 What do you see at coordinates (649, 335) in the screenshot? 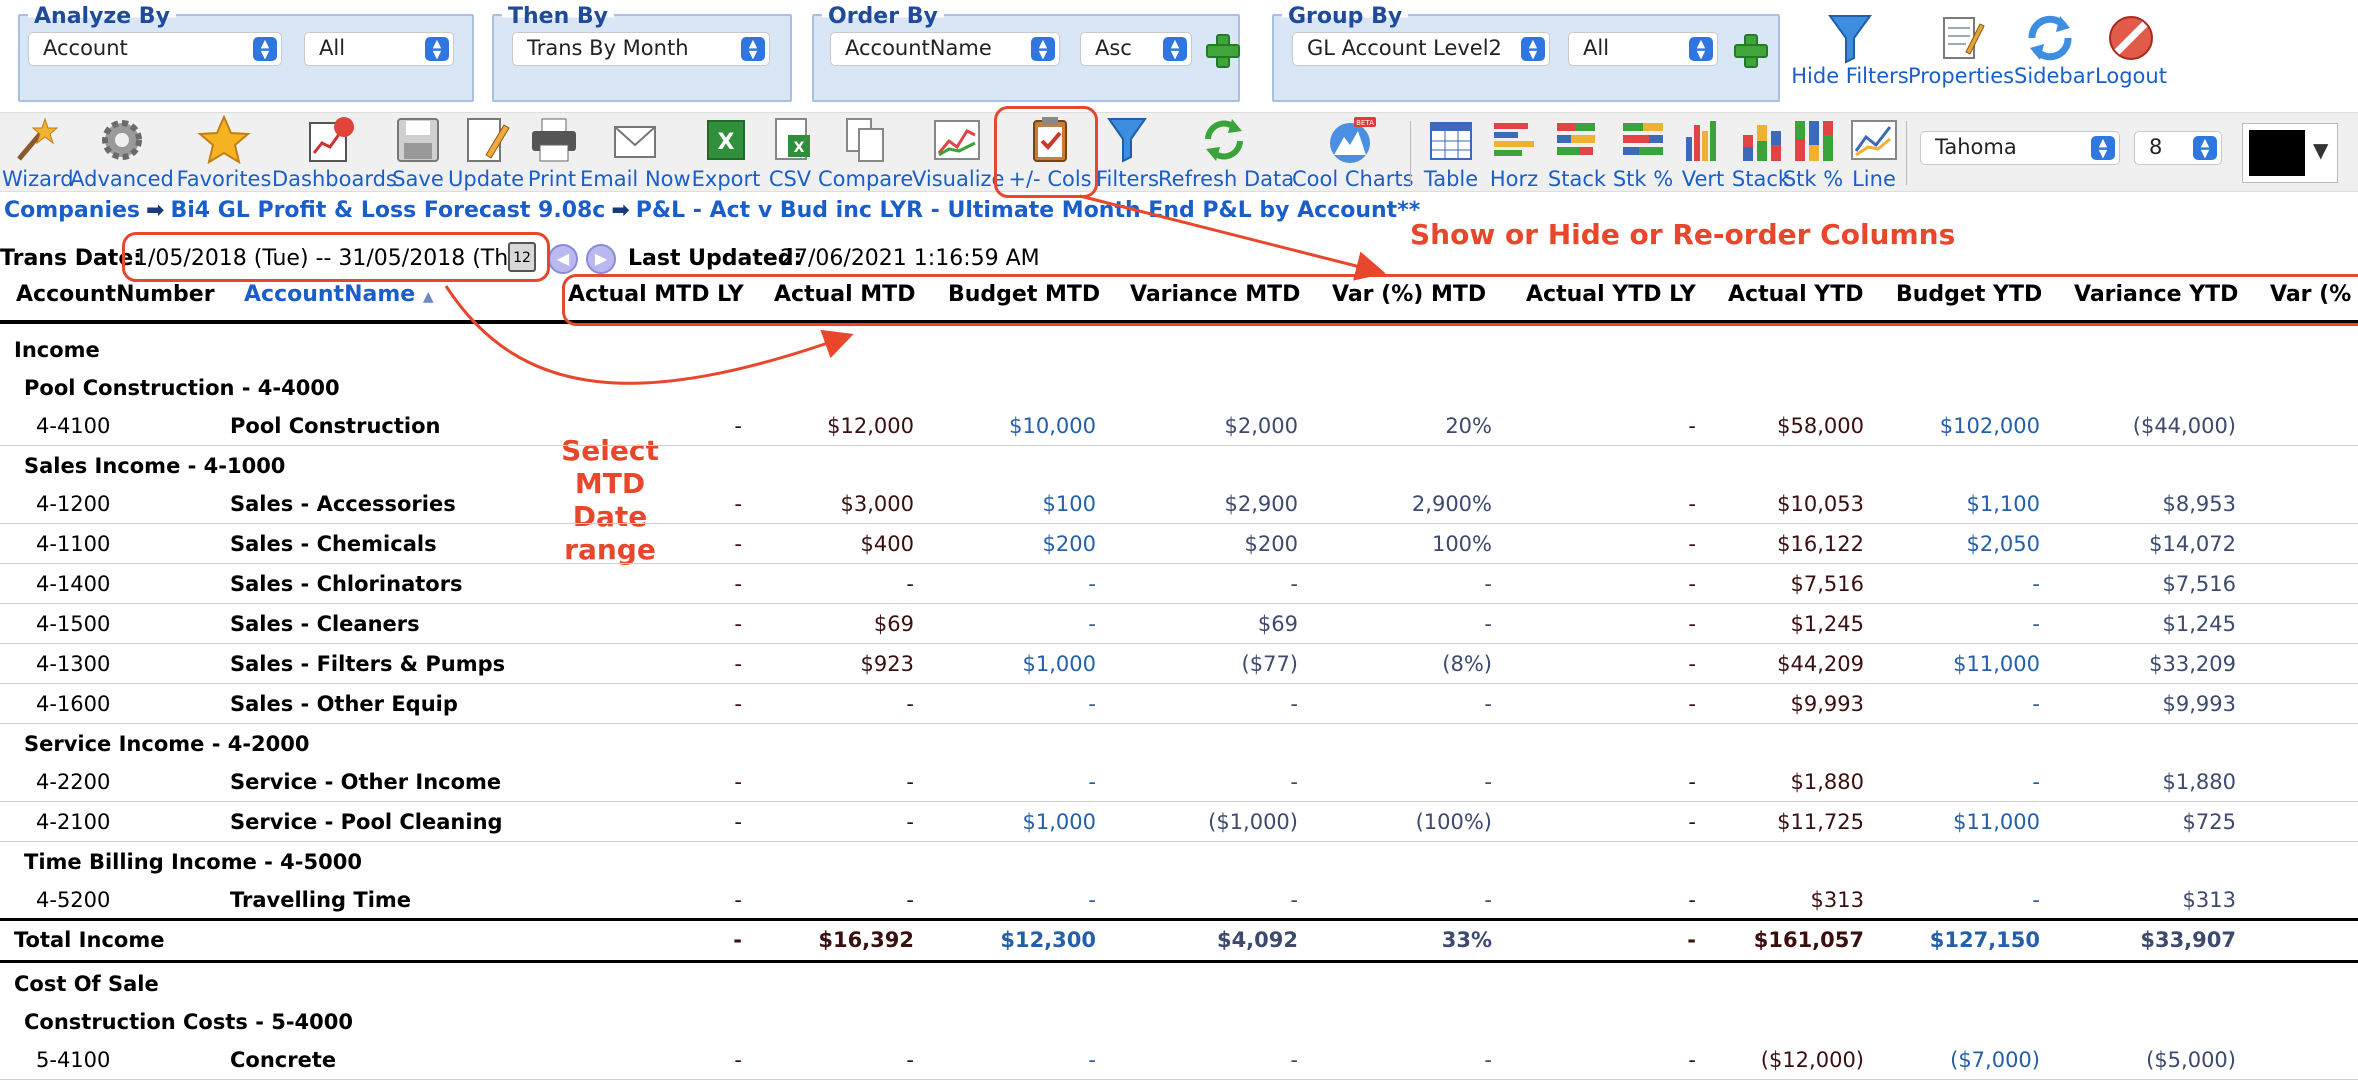
I see `annotation-arrow-date` at bounding box center [649, 335].